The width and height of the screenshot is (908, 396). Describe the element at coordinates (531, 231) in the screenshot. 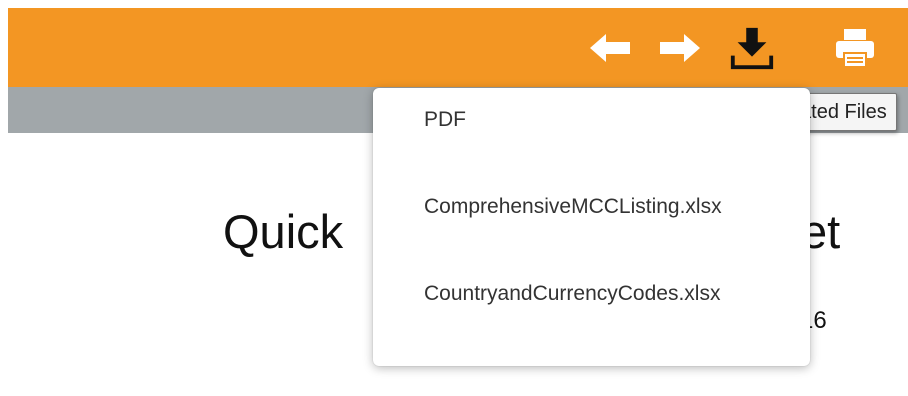

I see `document-title: Quick et` at that location.